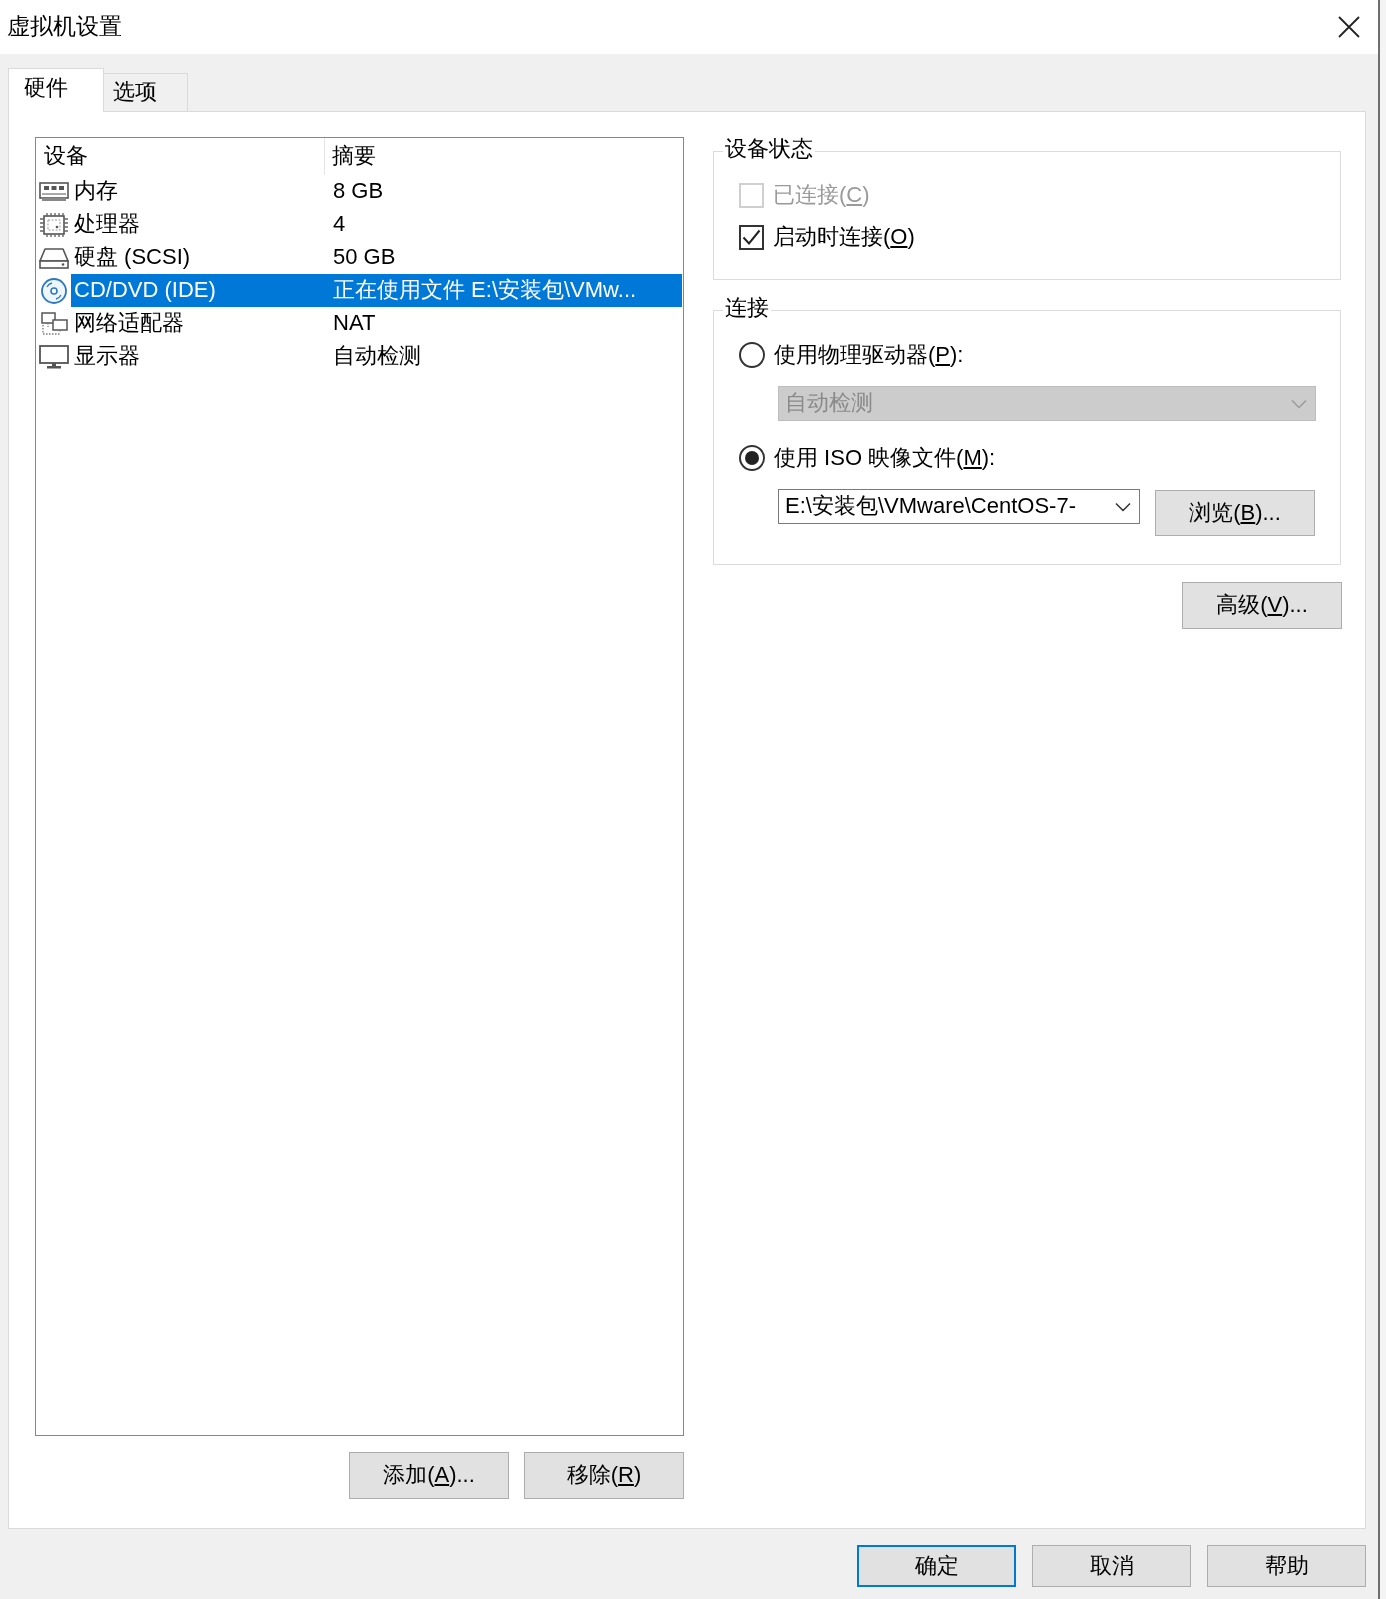  I want to click on monitor-icon, so click(54, 356).